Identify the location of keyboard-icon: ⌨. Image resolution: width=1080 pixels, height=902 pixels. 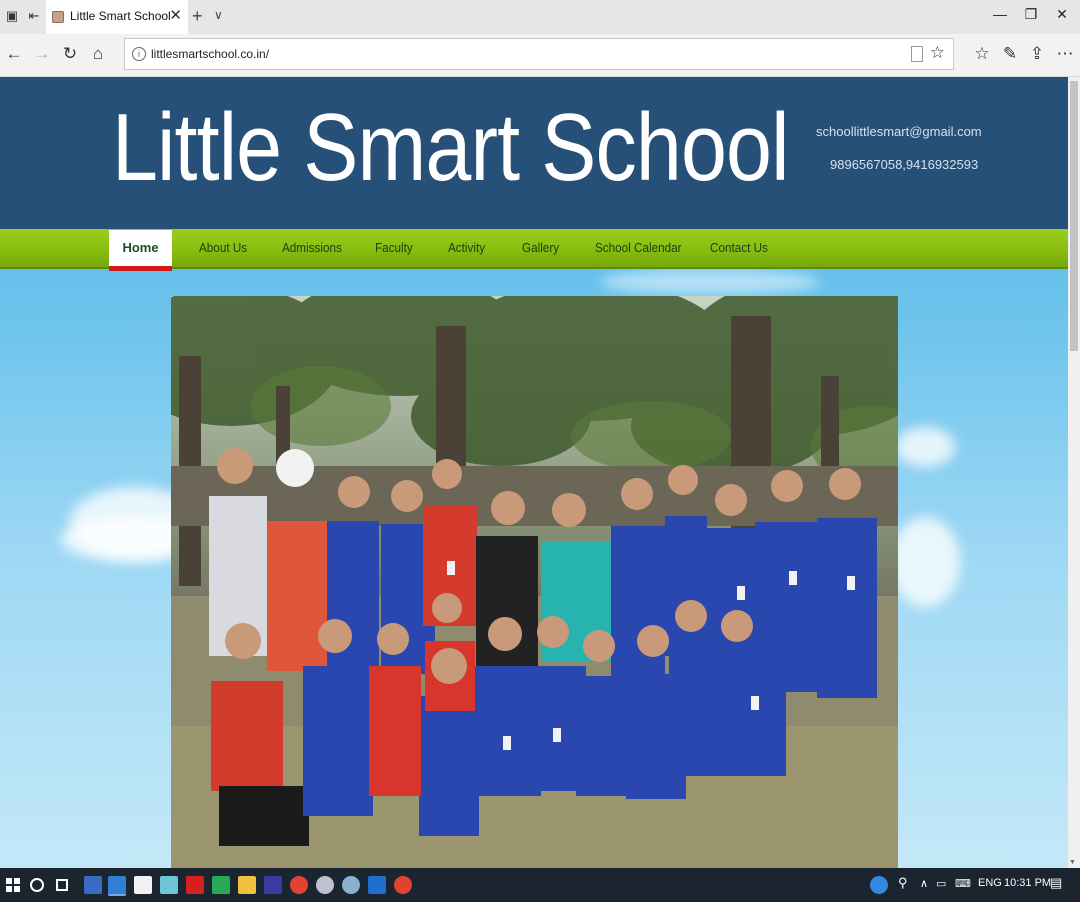
(963, 883).